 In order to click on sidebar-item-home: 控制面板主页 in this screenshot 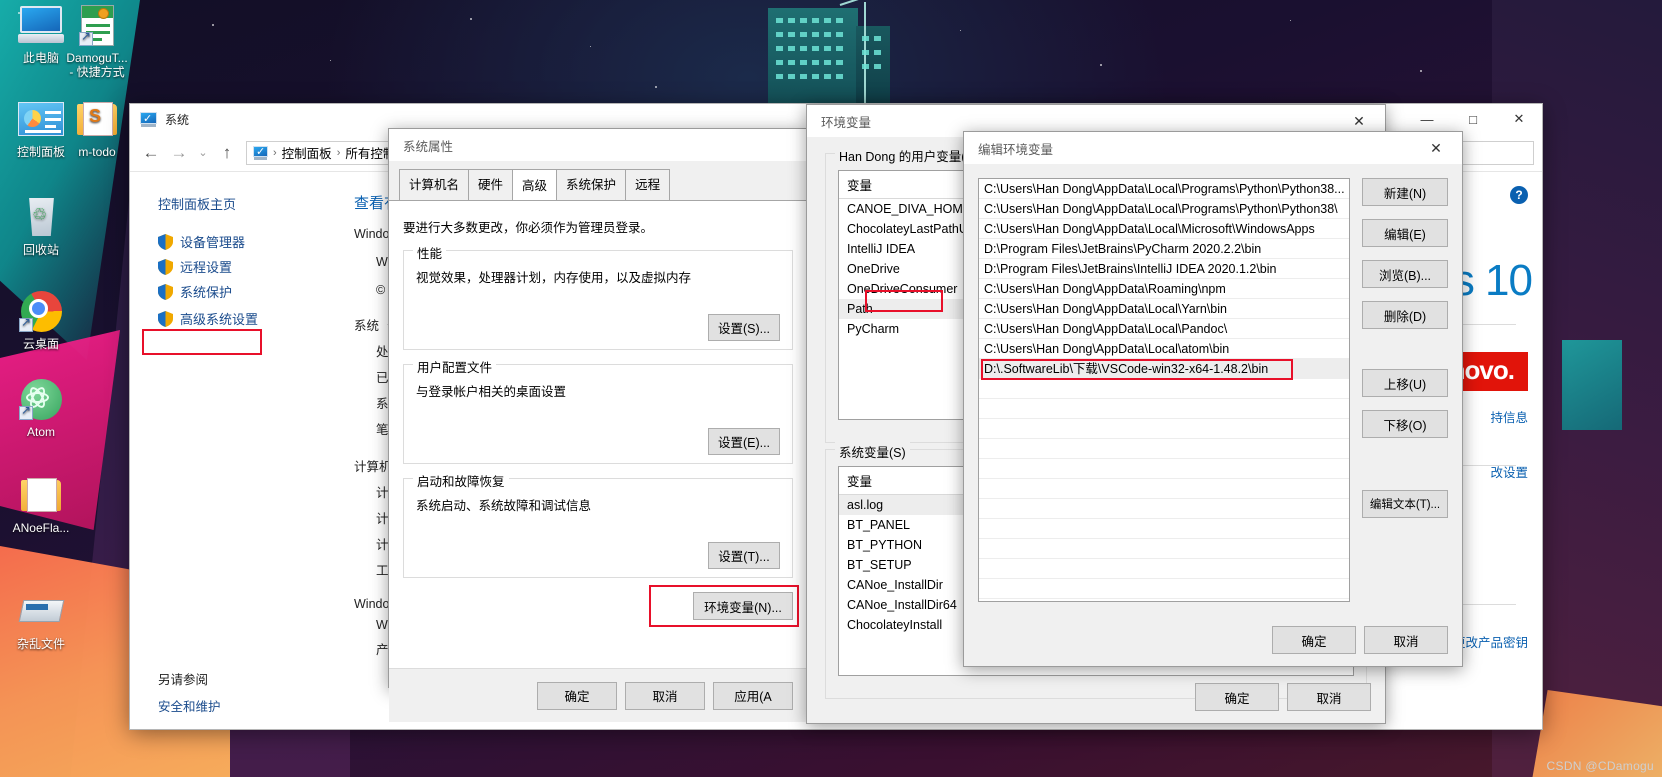, I will do `click(244, 203)`.